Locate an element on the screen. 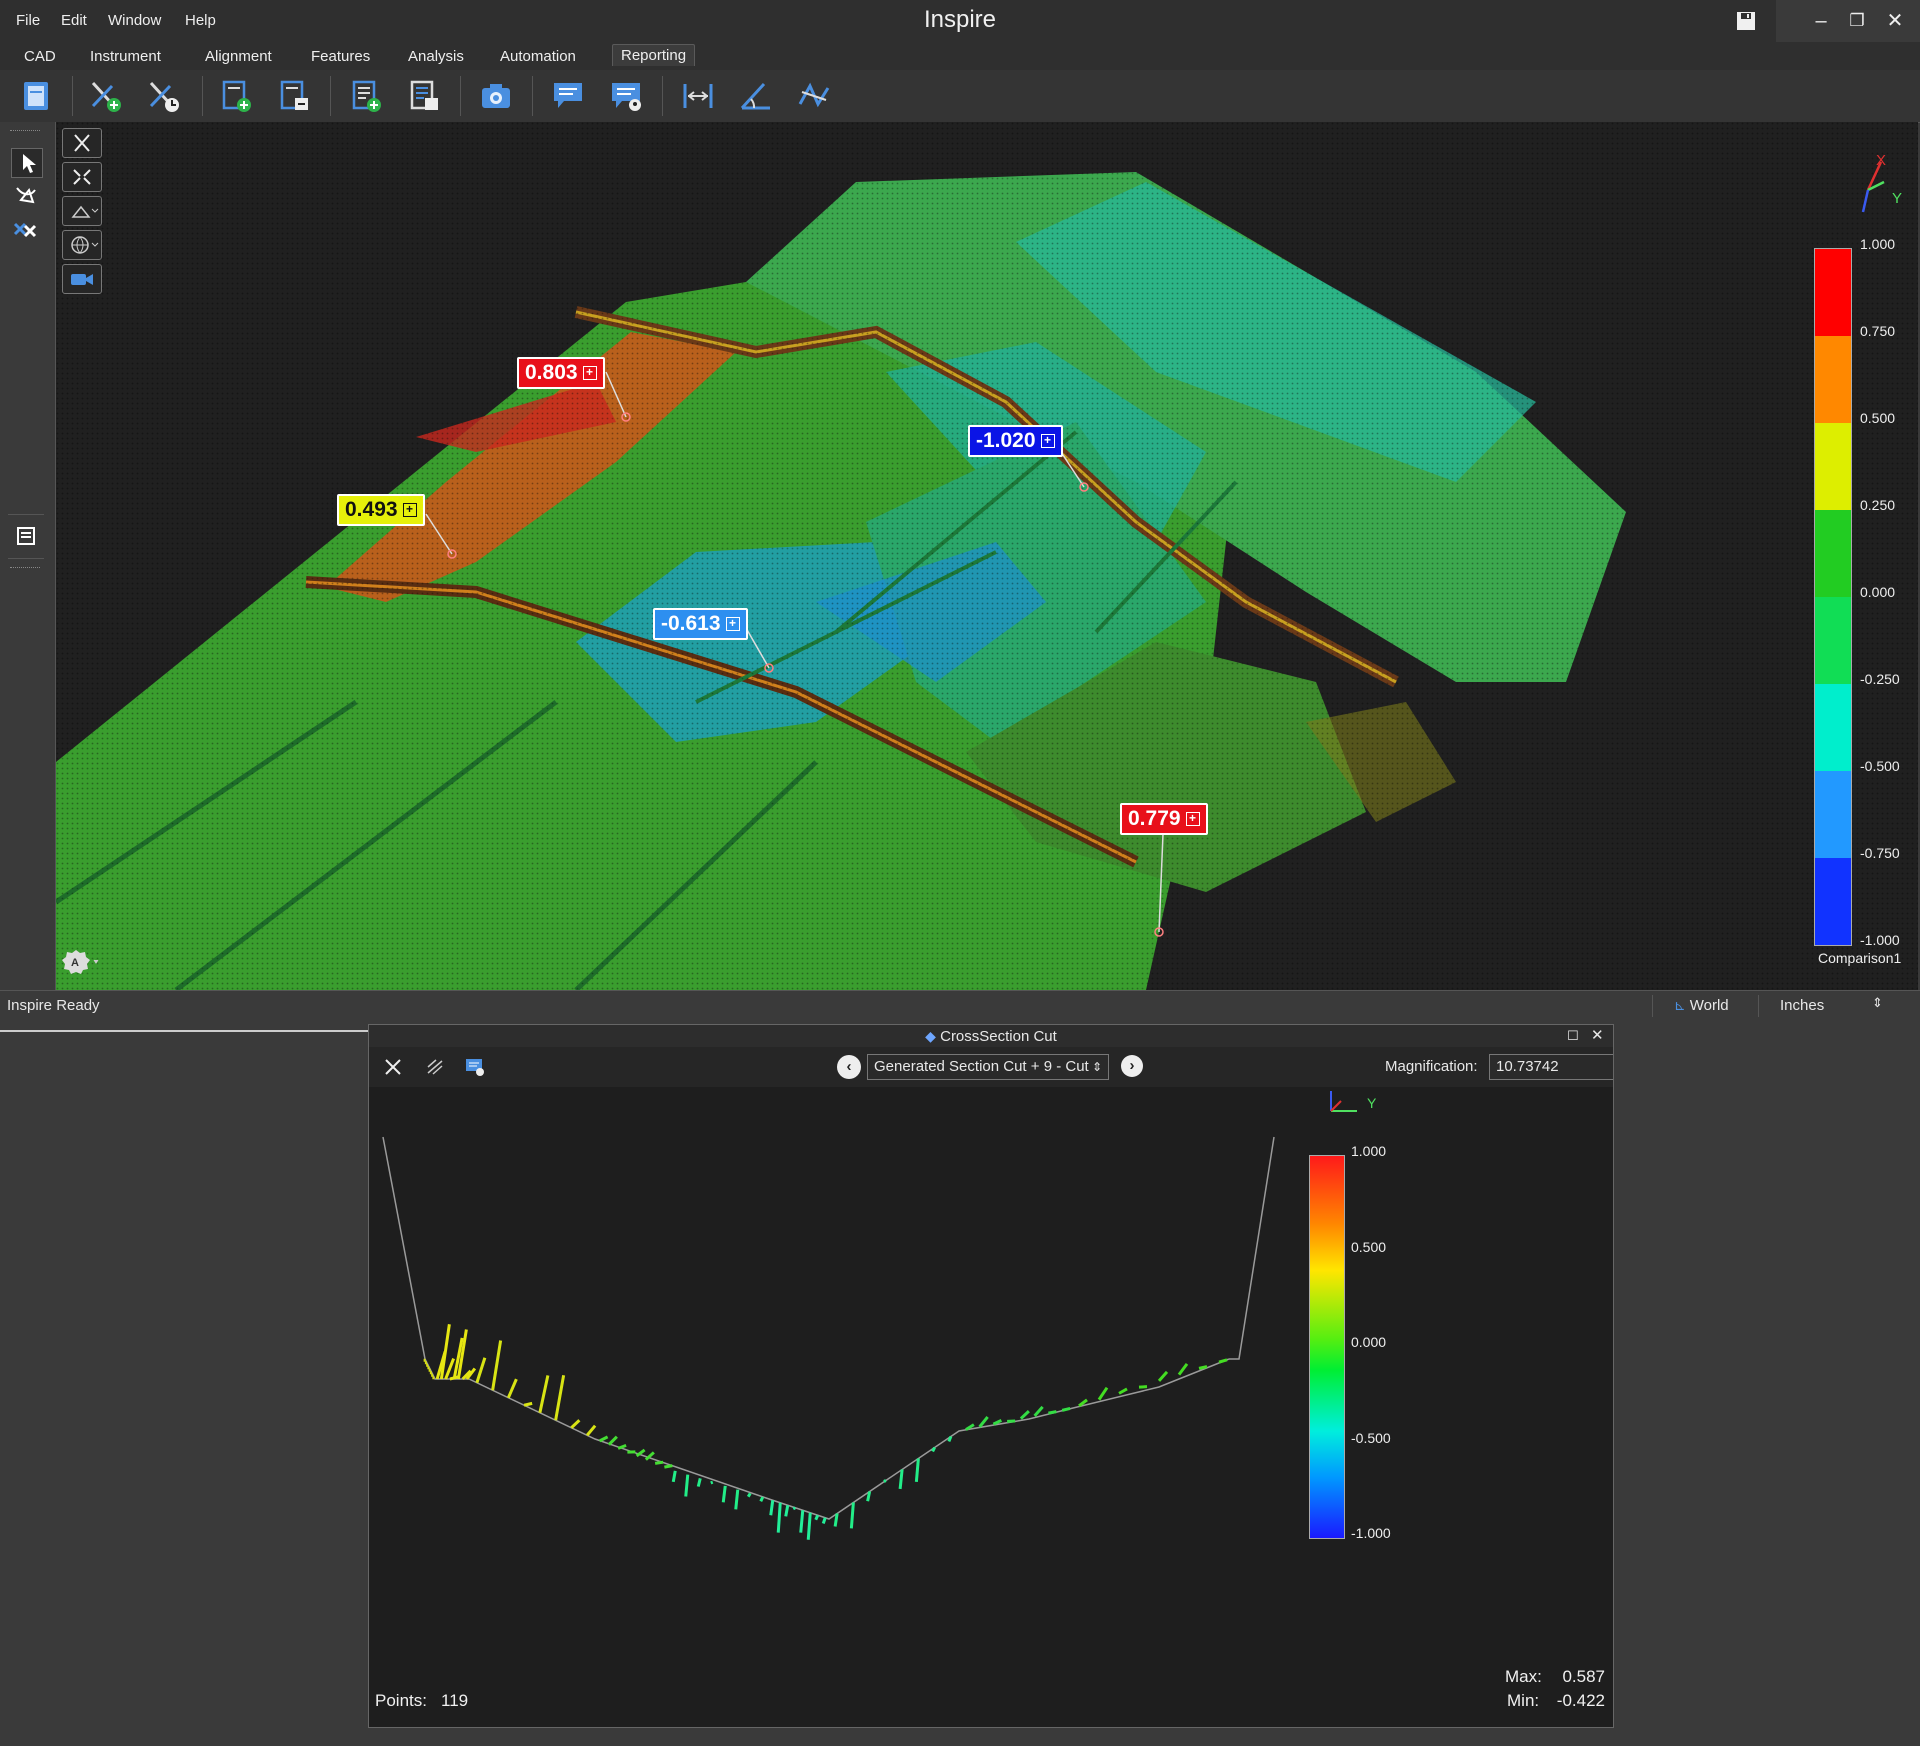  measure-tool-icon is located at coordinates (26, 230).